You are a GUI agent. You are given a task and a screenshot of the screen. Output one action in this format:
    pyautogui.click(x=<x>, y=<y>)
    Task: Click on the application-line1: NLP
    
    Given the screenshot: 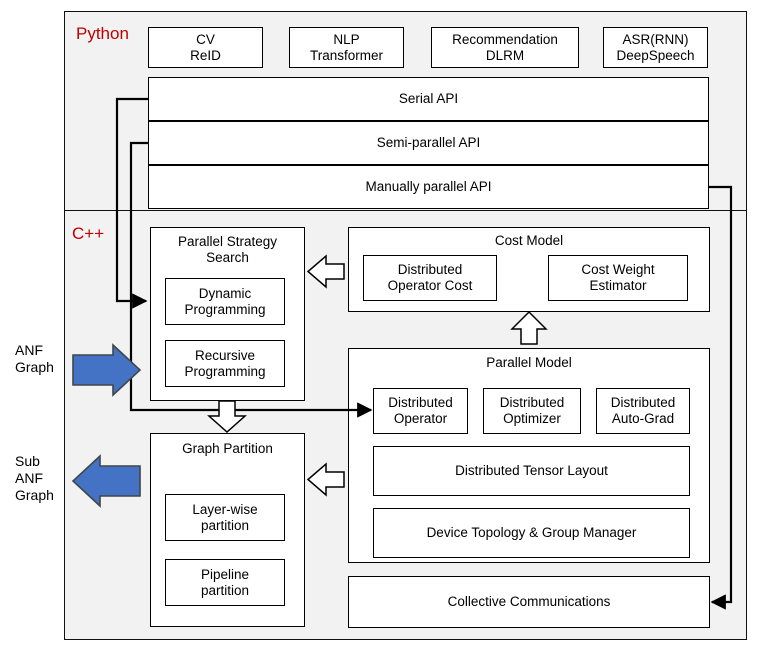 What is the action you would take?
    pyautogui.click(x=346, y=39)
    